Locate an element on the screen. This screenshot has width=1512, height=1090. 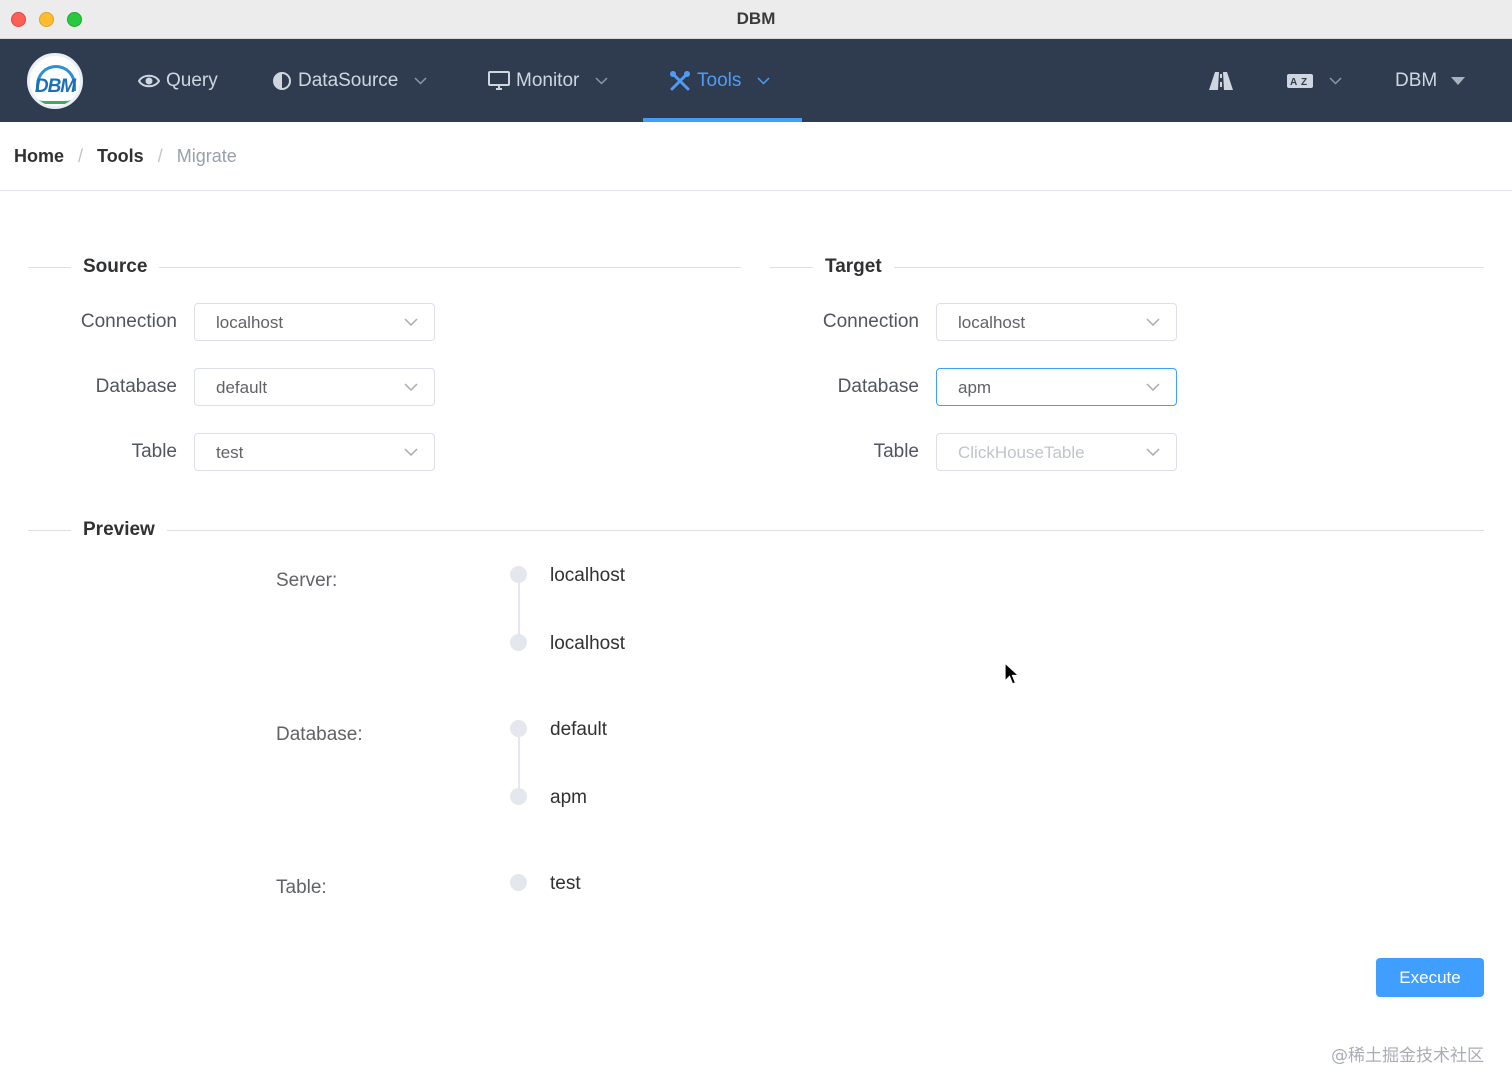
nav-active-indicator is located at coordinates (722, 120).